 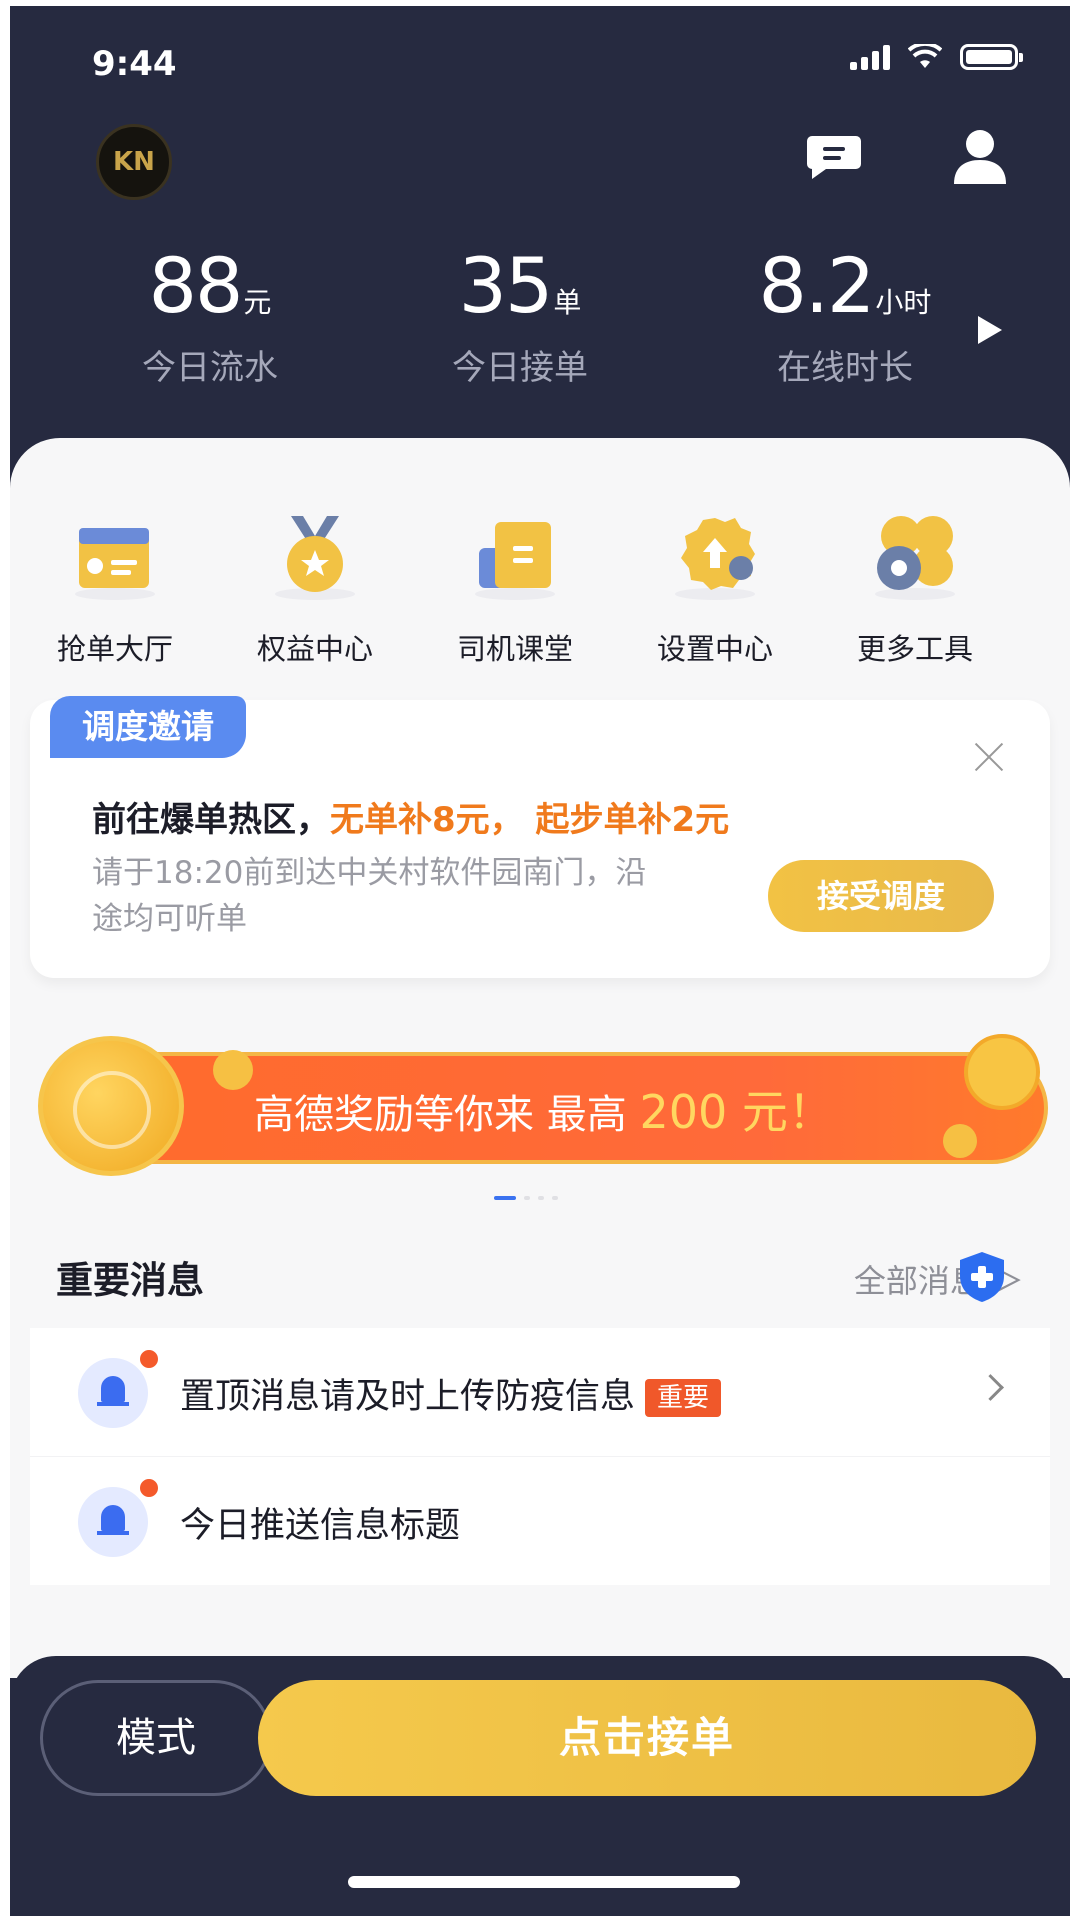 I want to click on message-text: 今日推送信息标题, so click(x=320, y=1522).